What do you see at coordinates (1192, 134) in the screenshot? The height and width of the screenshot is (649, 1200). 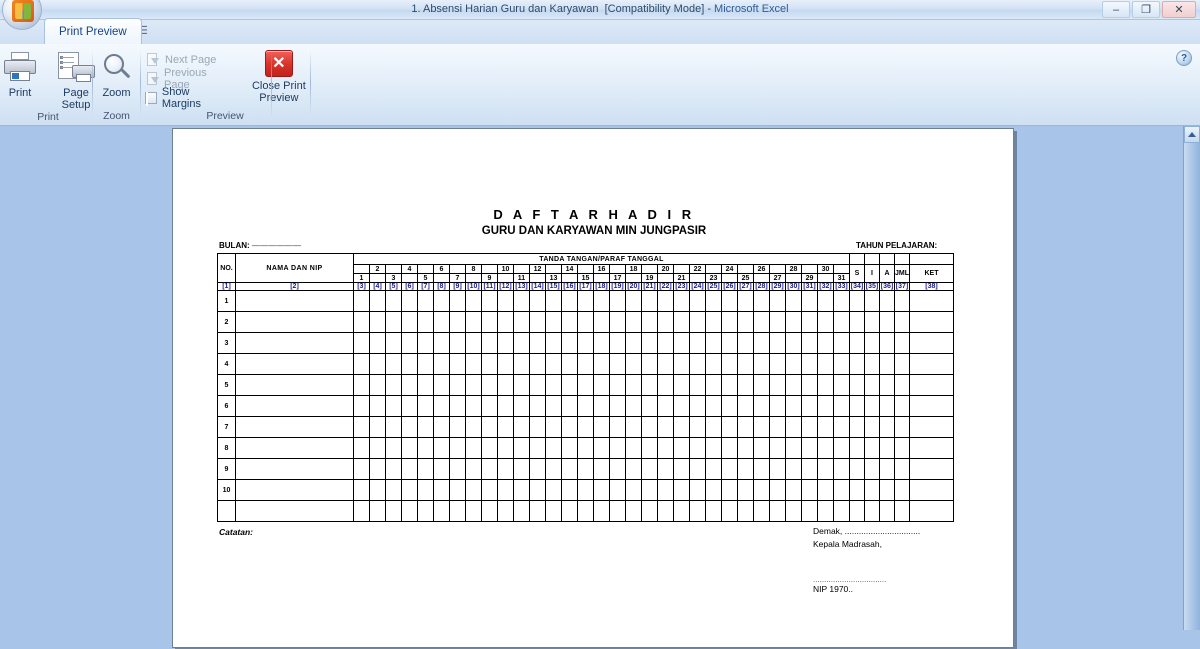 I see `scroll-up-button` at bounding box center [1192, 134].